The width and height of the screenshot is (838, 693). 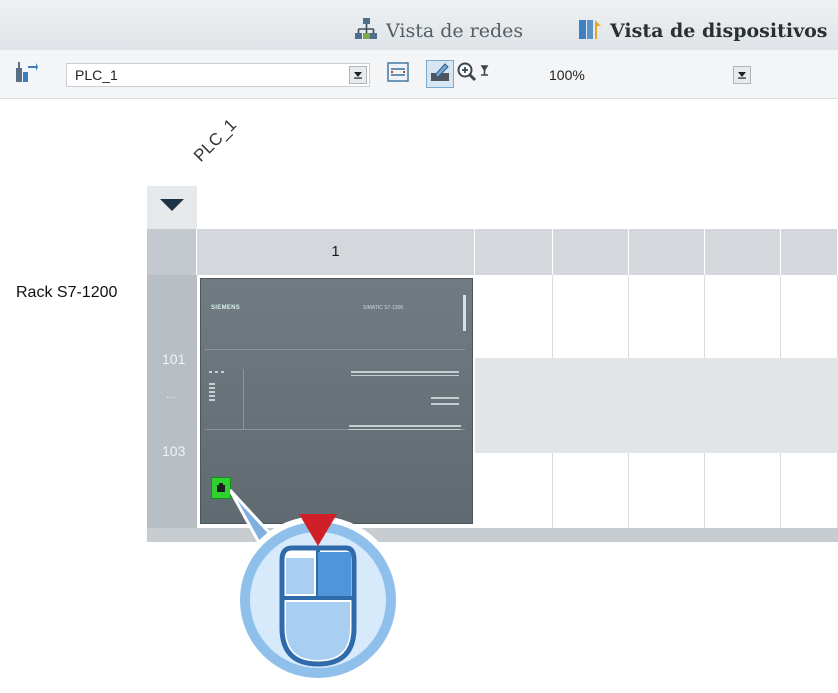 What do you see at coordinates (647, 75) in the screenshot?
I see `zoom-select: 100%` at bounding box center [647, 75].